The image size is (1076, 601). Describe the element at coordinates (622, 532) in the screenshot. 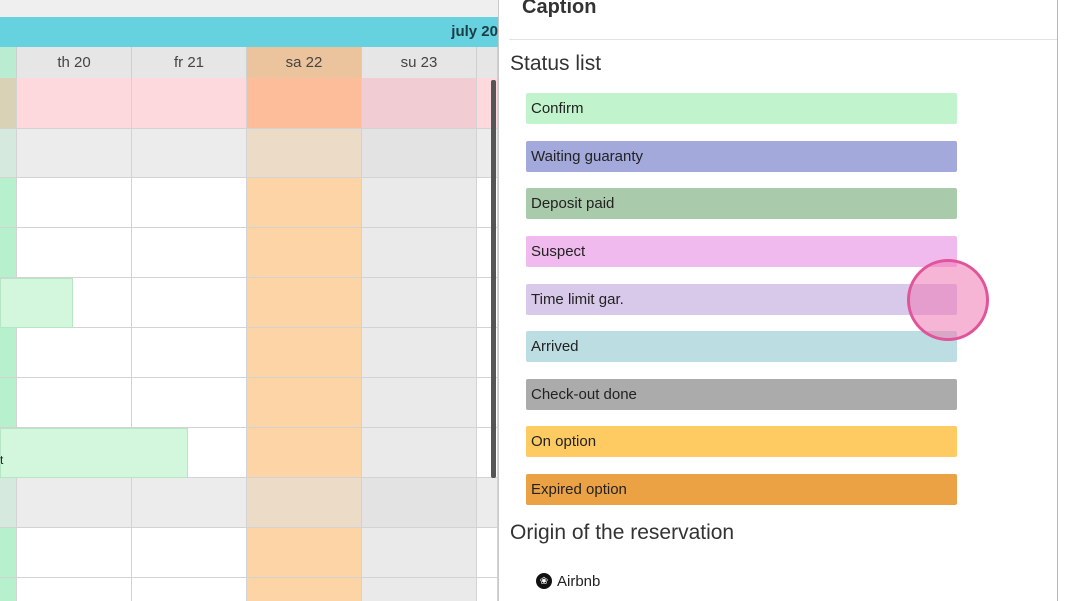

I see `origin-heading: Origin of the reservation` at that location.